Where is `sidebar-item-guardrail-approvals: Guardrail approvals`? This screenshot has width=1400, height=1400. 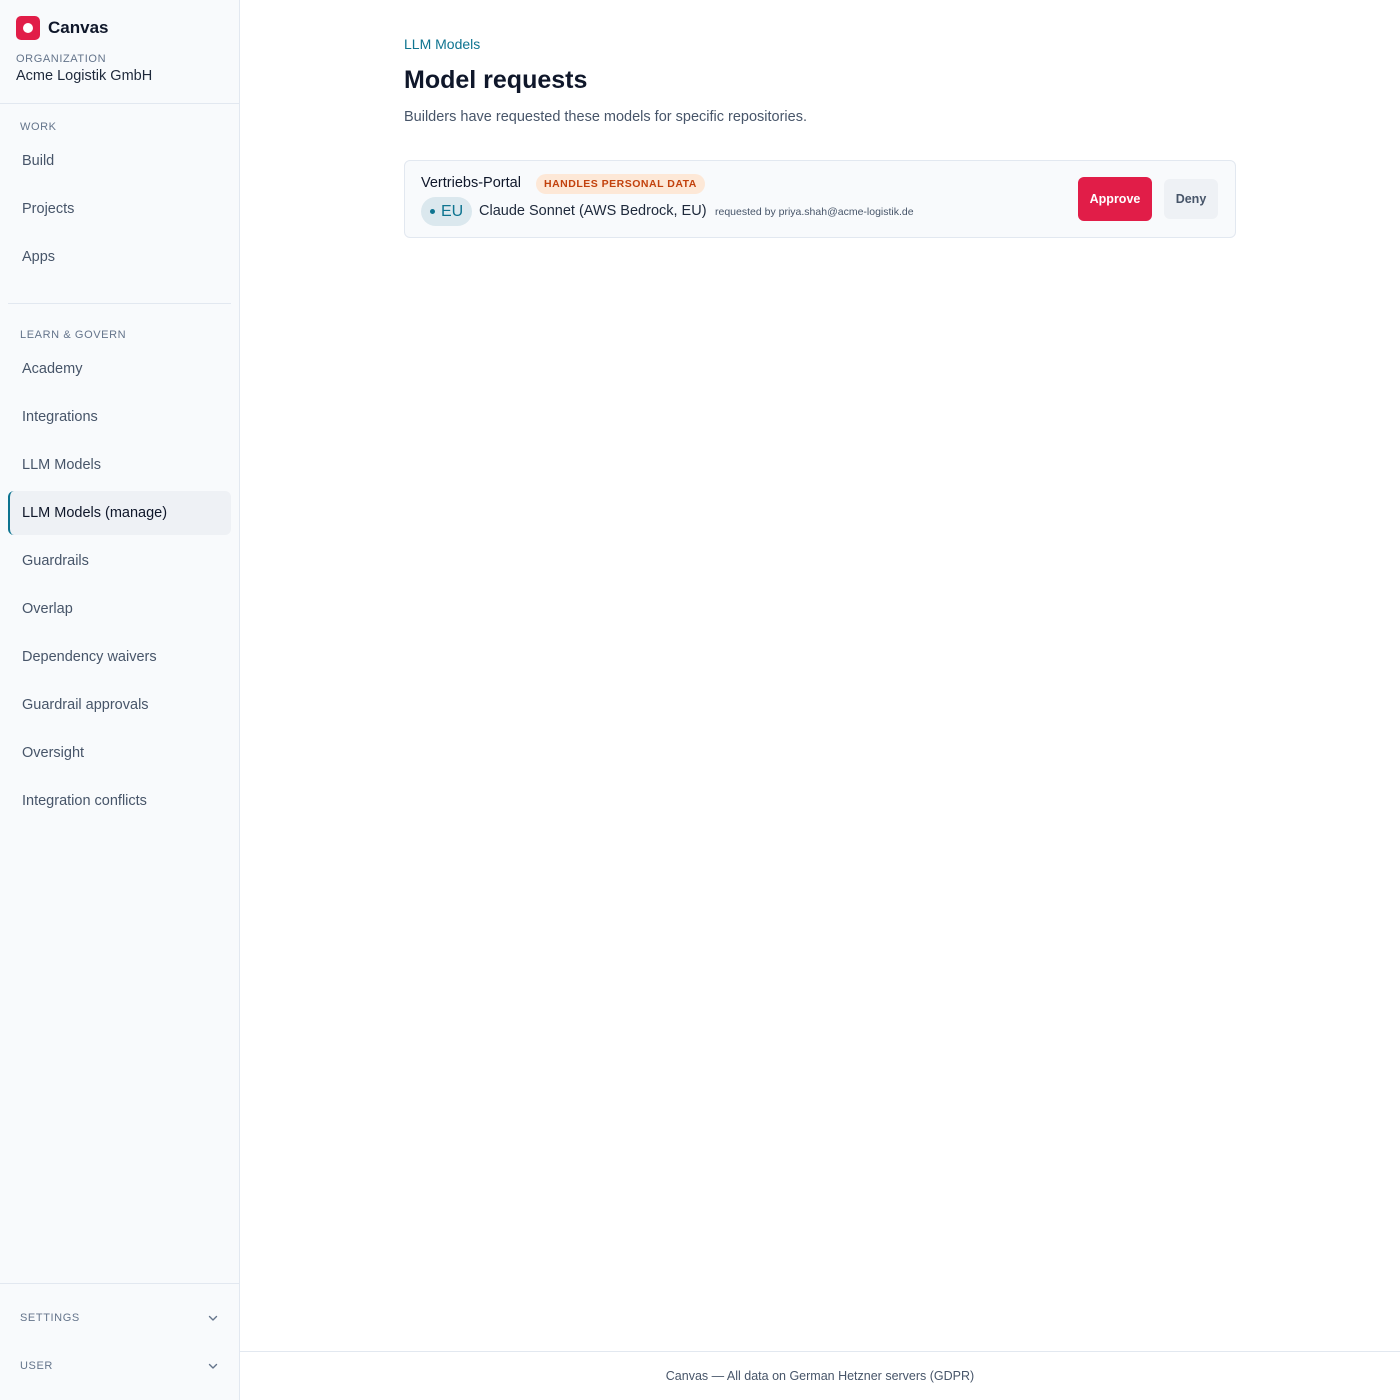
sidebar-item-guardrail-approvals: Guardrail approvals is located at coordinates (119, 705).